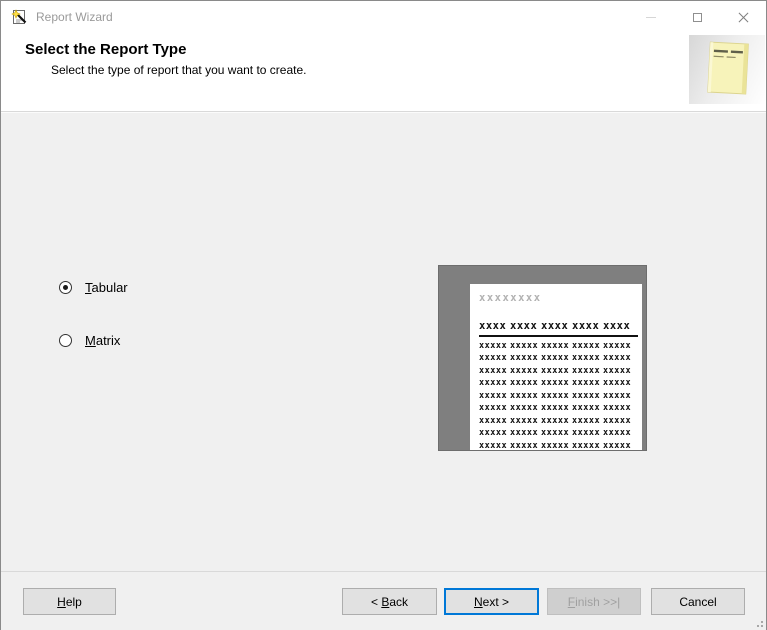  I want to click on minimize-button, so click(651, 17).